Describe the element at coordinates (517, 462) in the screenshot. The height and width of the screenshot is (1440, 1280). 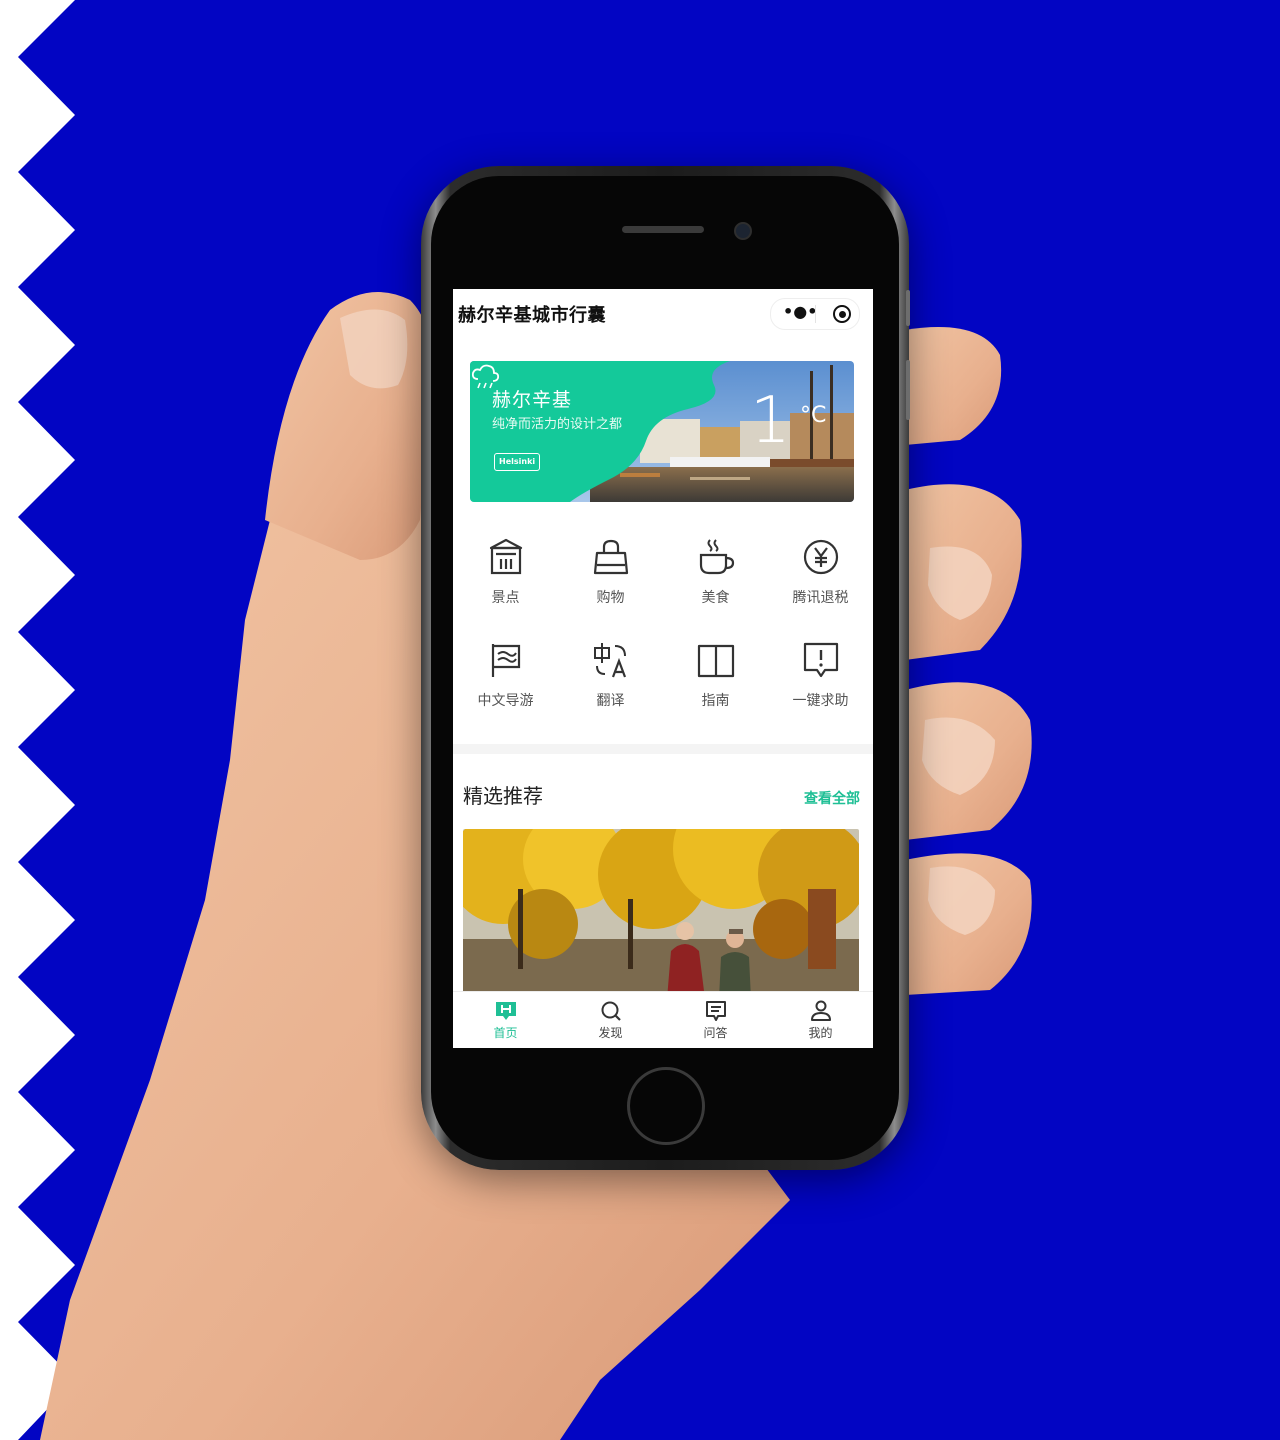
I see `helsinki-logo: Helsinki` at that location.